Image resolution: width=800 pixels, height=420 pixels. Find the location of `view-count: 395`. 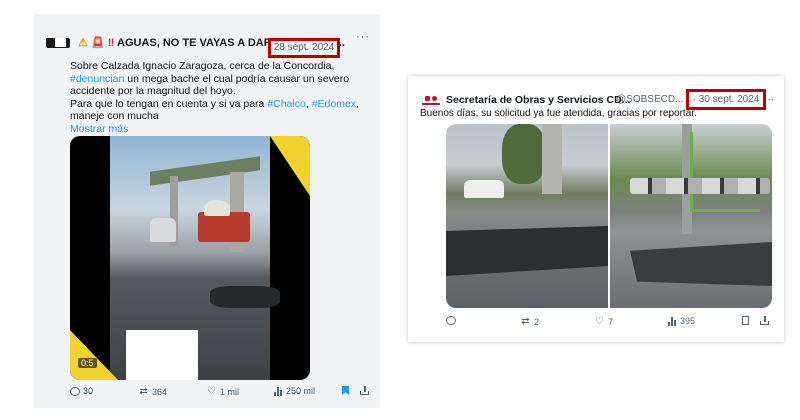

view-count: 395 is located at coordinates (688, 321).